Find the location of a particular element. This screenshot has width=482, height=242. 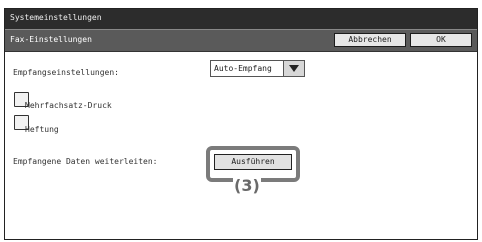

window-title: Systemeinstellungen is located at coordinates (56, 17).